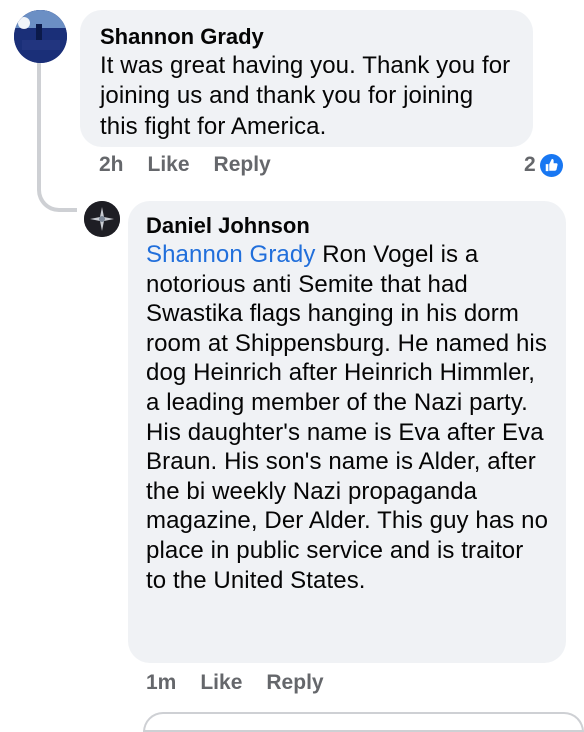 This screenshot has height=732, width=584. I want to click on reaction-summary: 2, so click(543, 165).